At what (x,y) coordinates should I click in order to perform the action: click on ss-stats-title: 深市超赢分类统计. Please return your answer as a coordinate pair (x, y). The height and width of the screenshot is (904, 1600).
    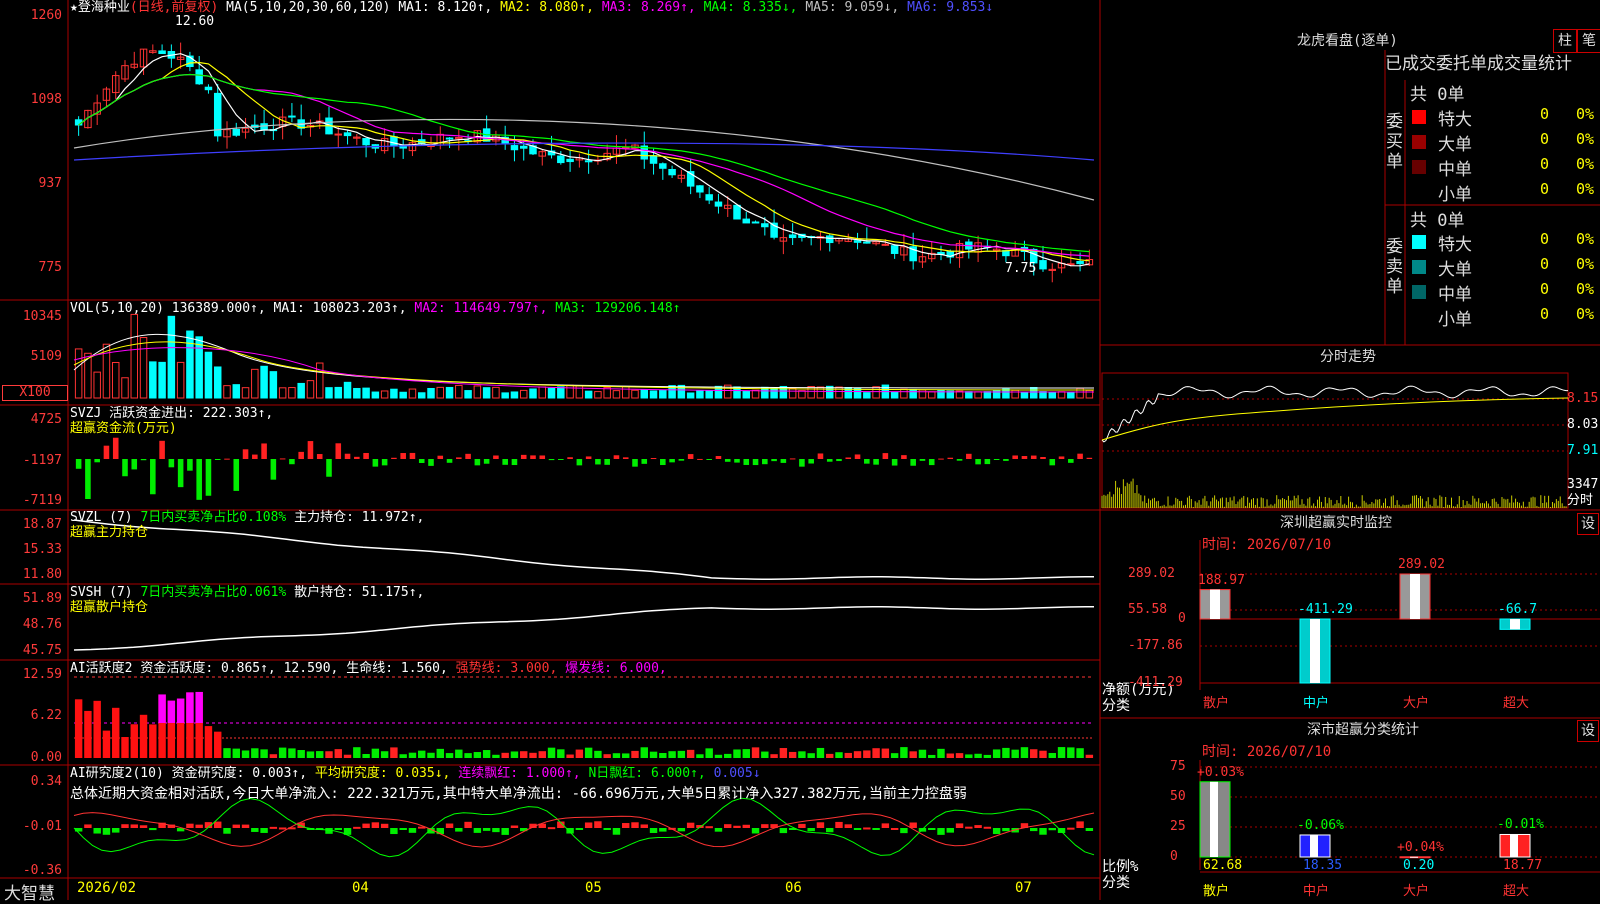
    Looking at the image, I should click on (1363, 730).